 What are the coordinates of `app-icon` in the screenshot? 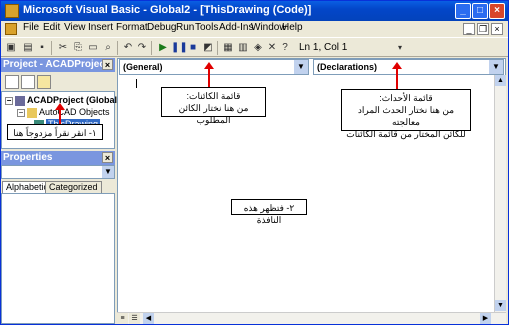 It's located at (12, 11).